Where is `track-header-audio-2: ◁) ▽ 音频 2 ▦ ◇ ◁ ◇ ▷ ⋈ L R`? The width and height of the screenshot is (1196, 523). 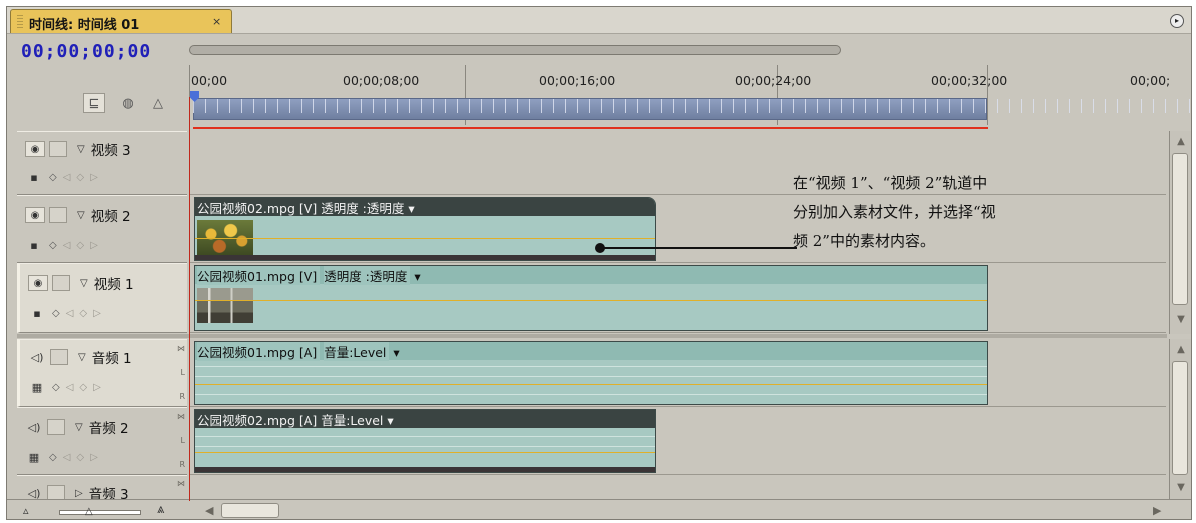
track-header-audio-2: ◁) ▽ 音频 2 ▦ ◇ ◁ ◇ ▷ ⋈ L R is located at coordinates (102, 441).